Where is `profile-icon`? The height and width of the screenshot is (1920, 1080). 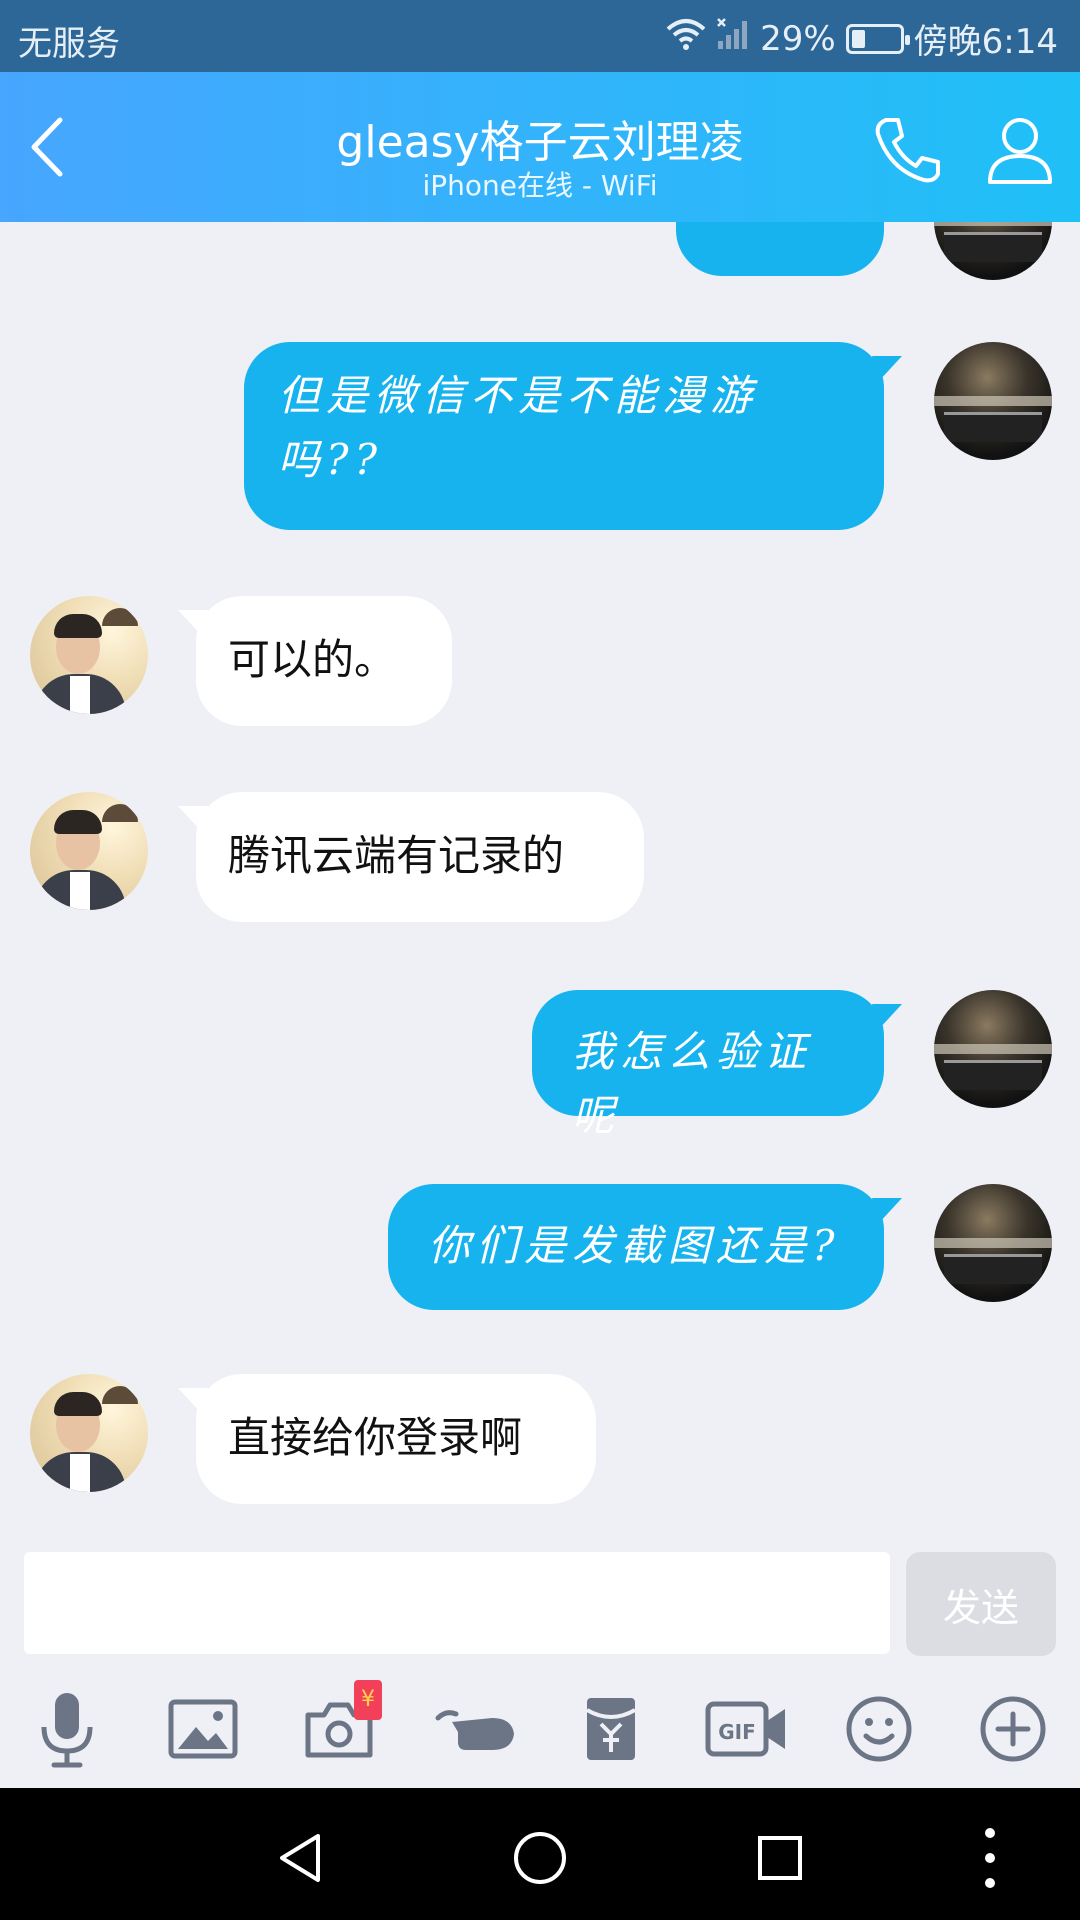
profile-icon is located at coordinates (1020, 151).